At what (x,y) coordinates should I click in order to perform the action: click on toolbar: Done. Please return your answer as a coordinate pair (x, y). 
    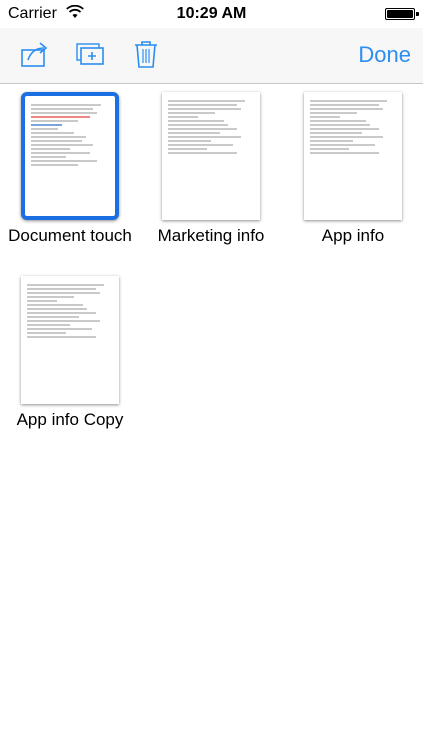
    Looking at the image, I should click on (211, 56).